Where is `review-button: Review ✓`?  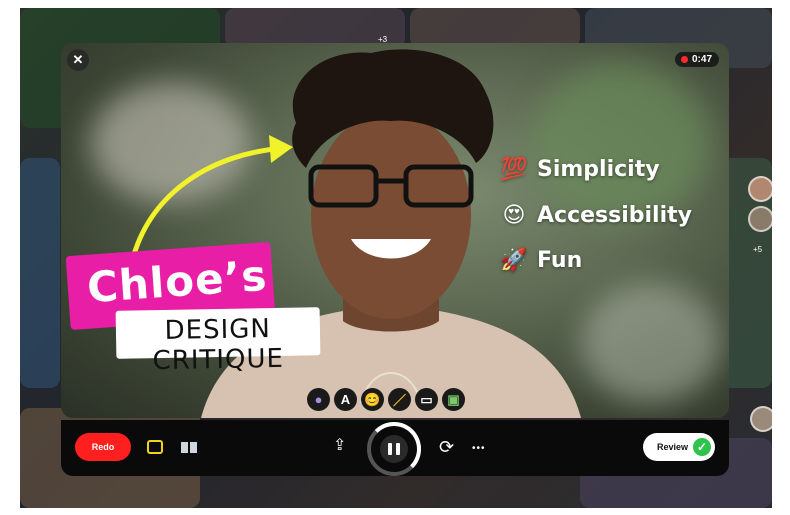
review-button: Review ✓ is located at coordinates (679, 447).